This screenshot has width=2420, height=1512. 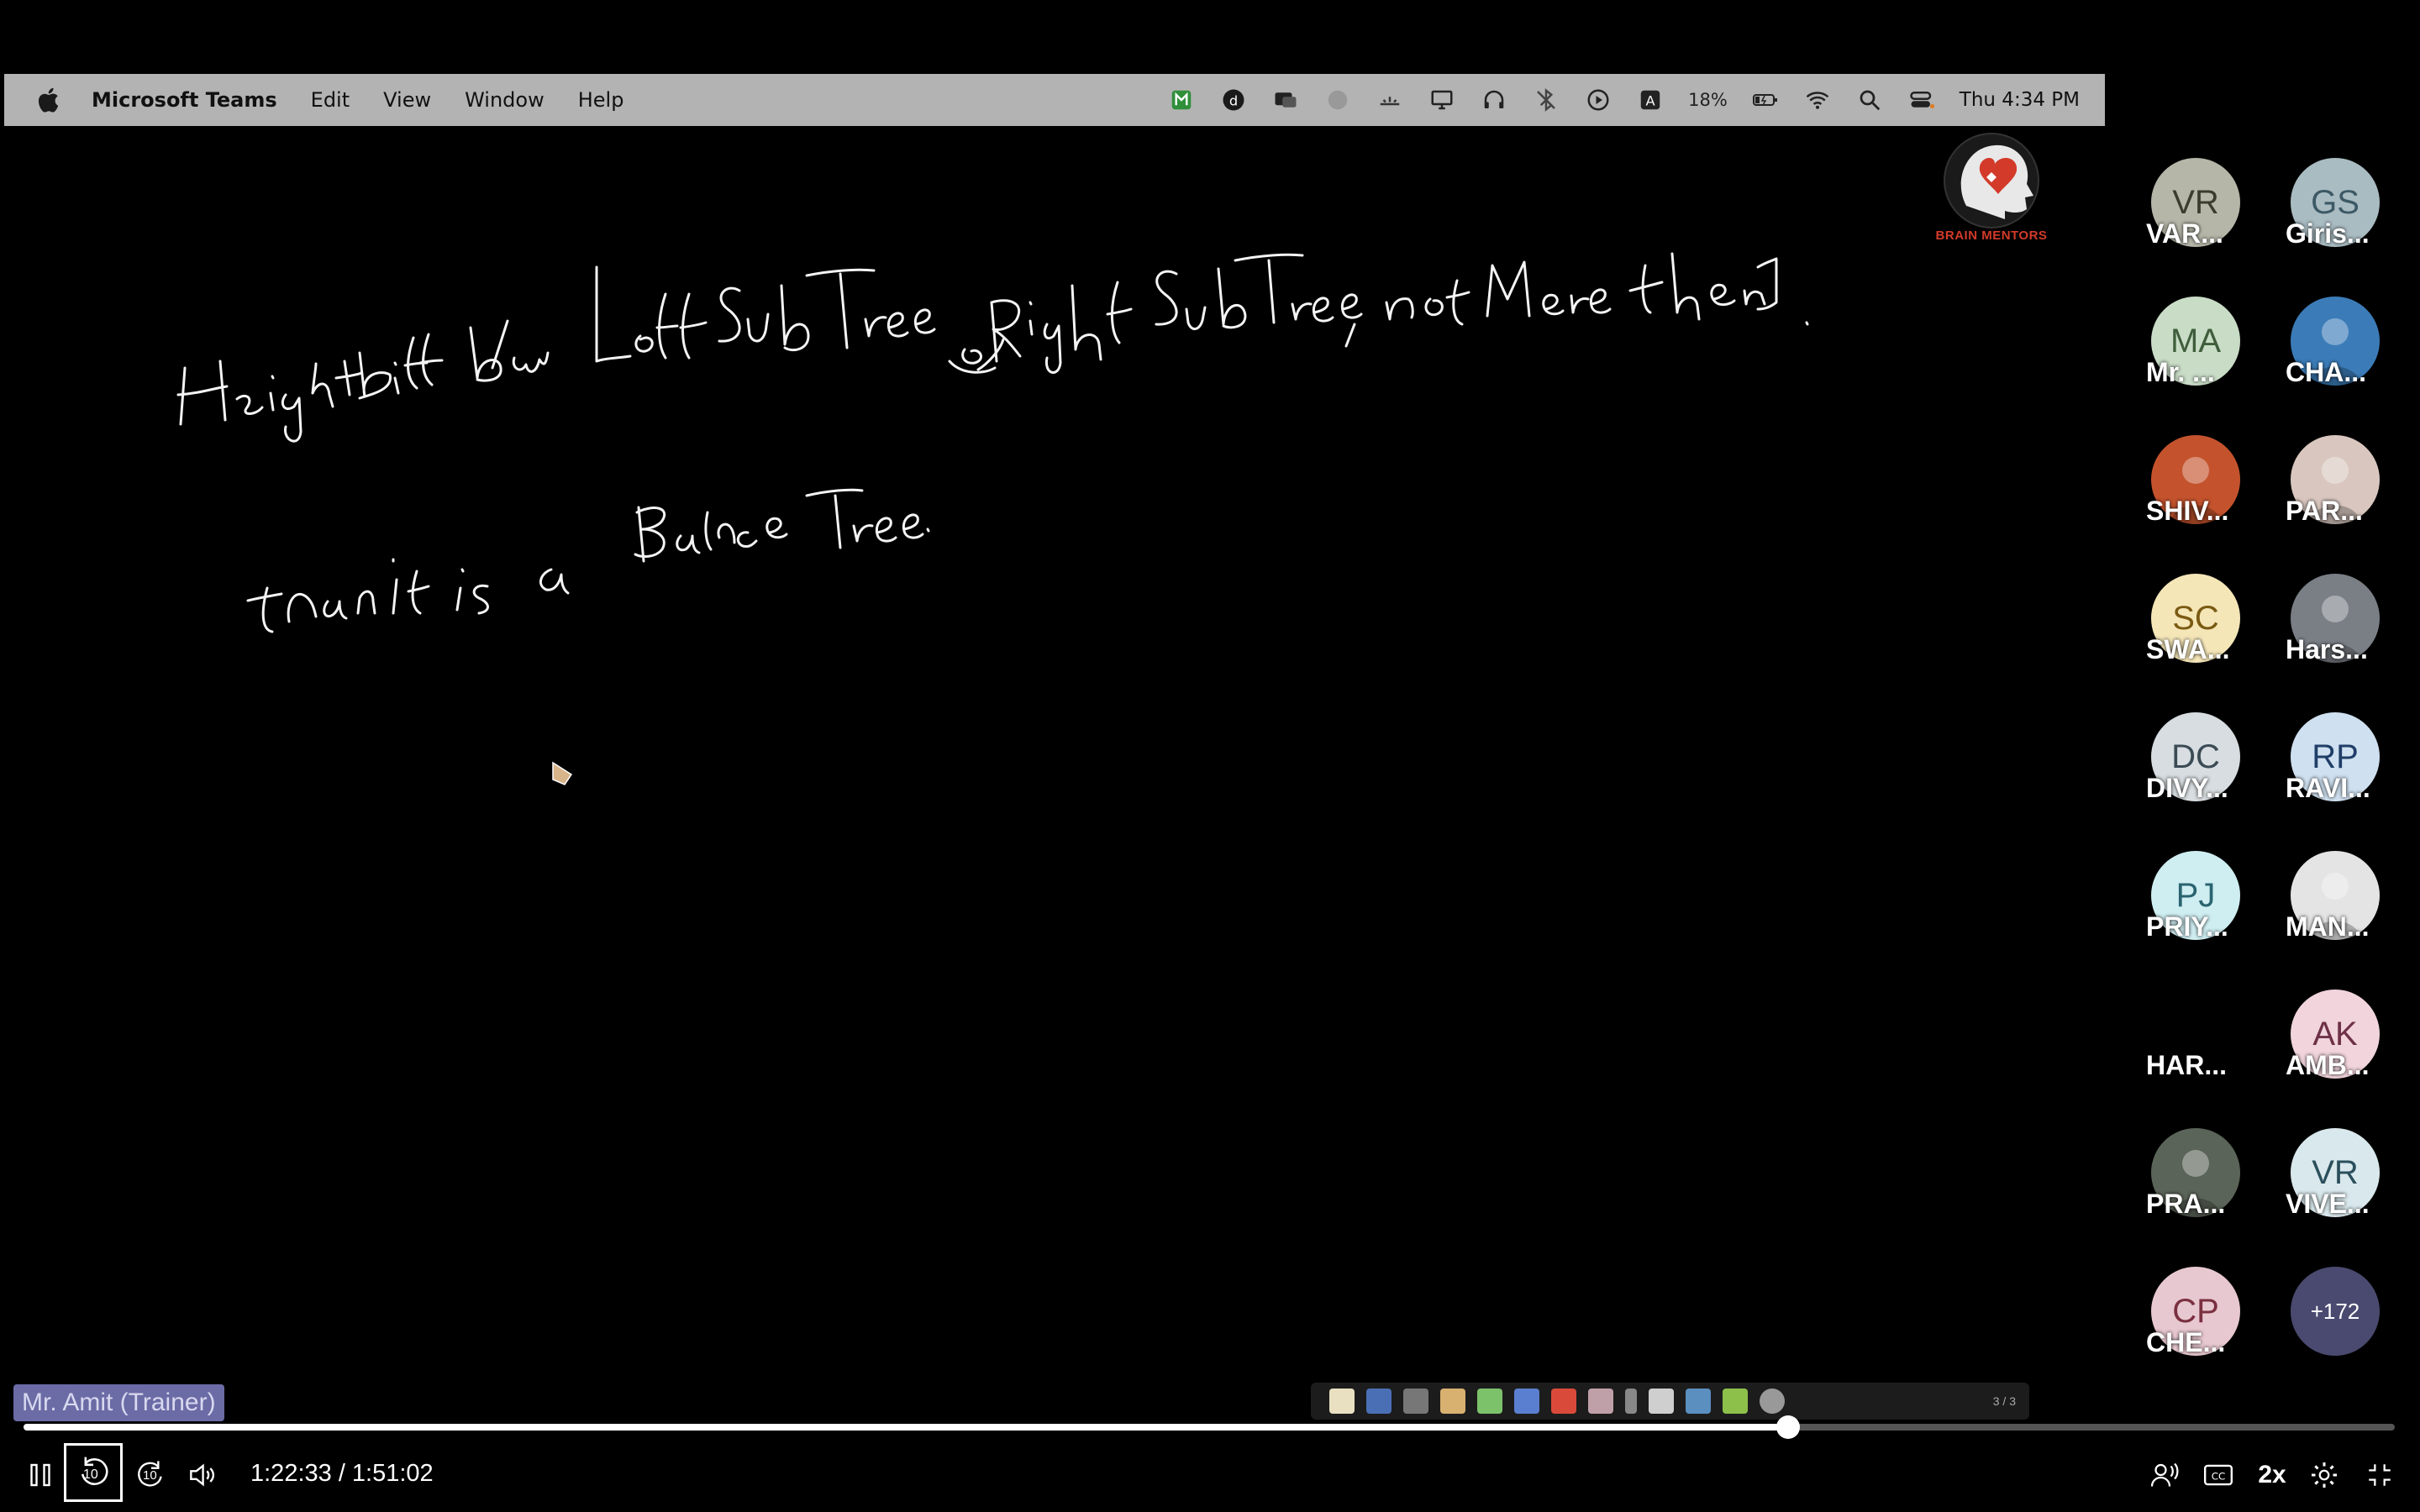 What do you see at coordinates (1922, 100) in the screenshot?
I see `control-center-icon` at bounding box center [1922, 100].